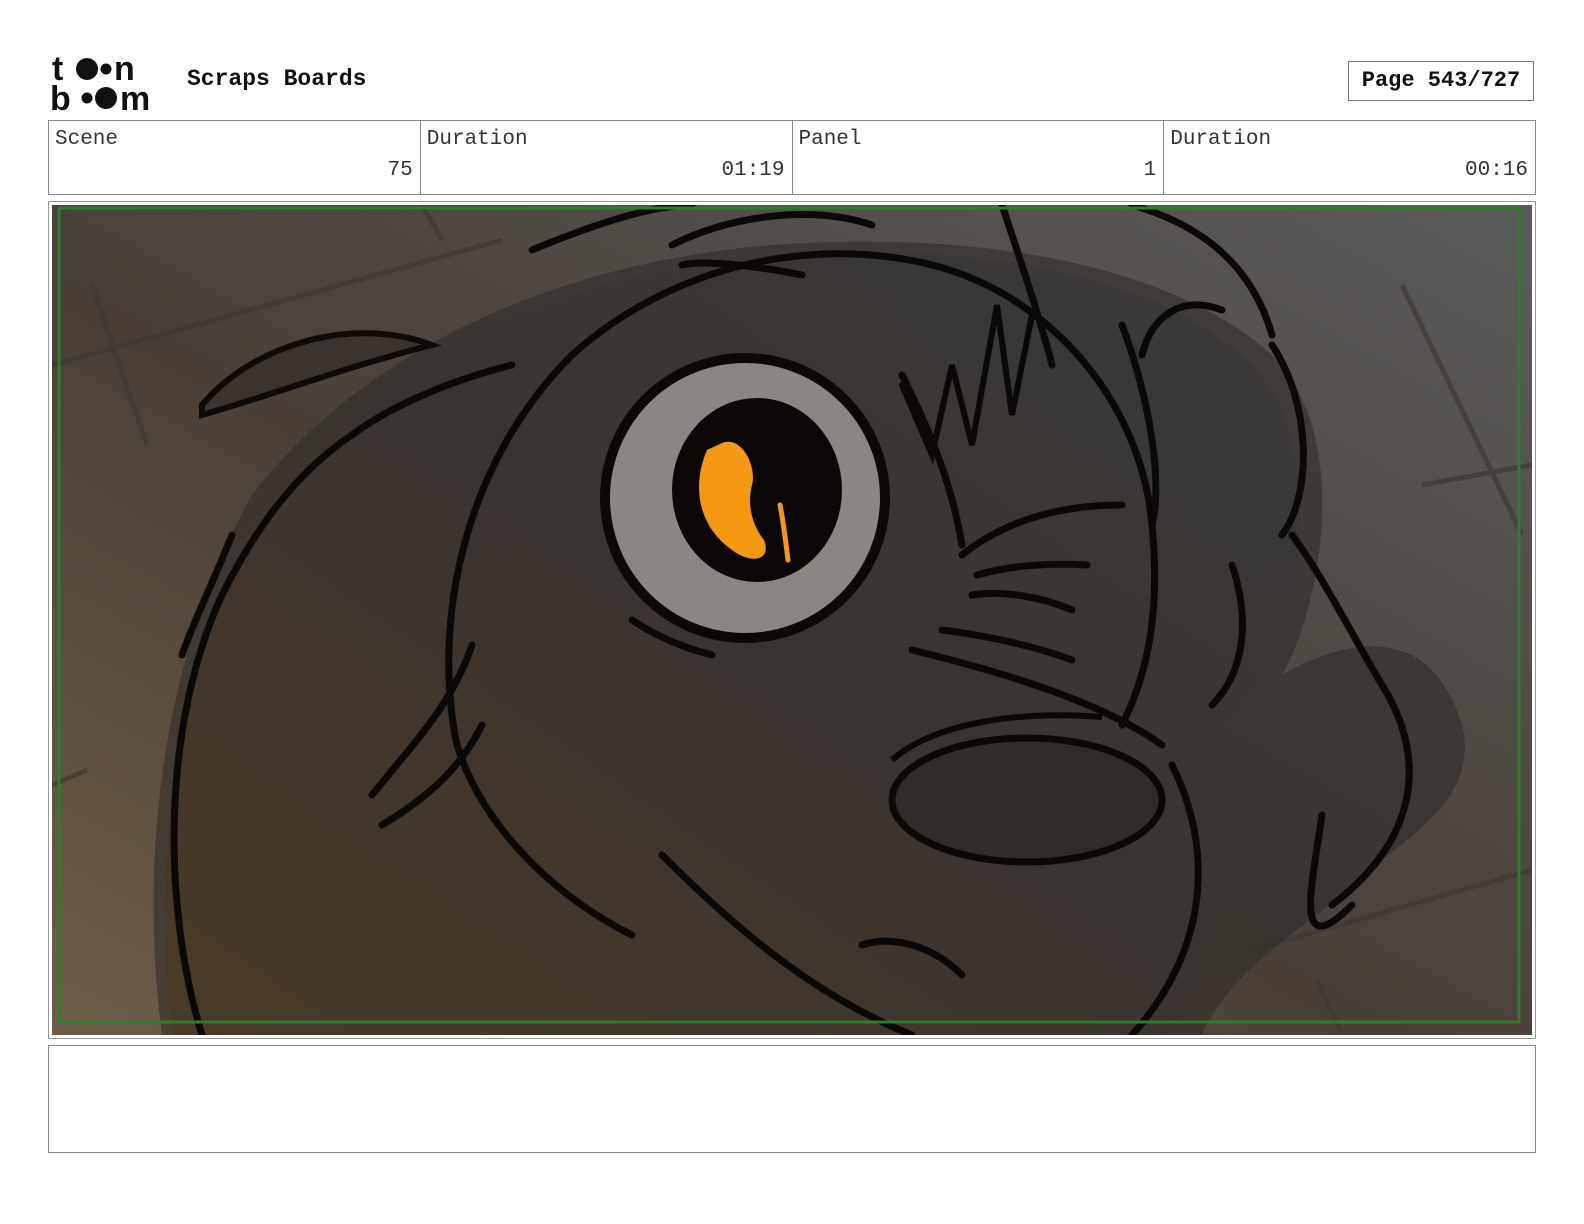 The width and height of the screenshot is (1584, 1224). Describe the element at coordinates (477, 139) in the screenshot. I see `scene-duration-label: Duration` at that location.